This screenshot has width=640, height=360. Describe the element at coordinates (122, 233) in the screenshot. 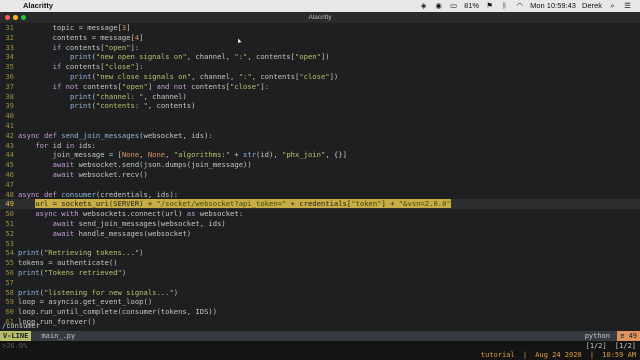

I see `code-text: await handle_messages(websocket)` at that location.